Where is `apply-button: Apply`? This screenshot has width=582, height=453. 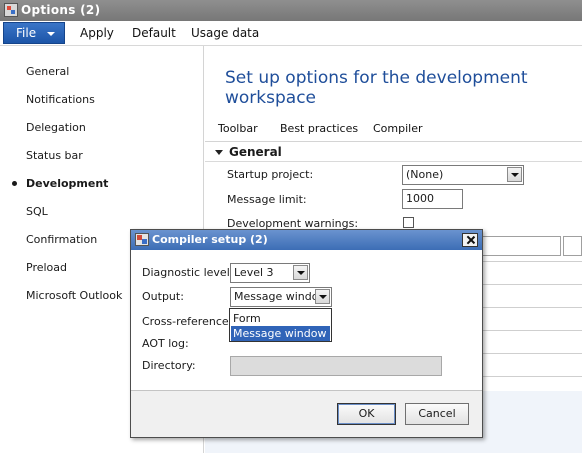
apply-button: Apply is located at coordinates (97, 33).